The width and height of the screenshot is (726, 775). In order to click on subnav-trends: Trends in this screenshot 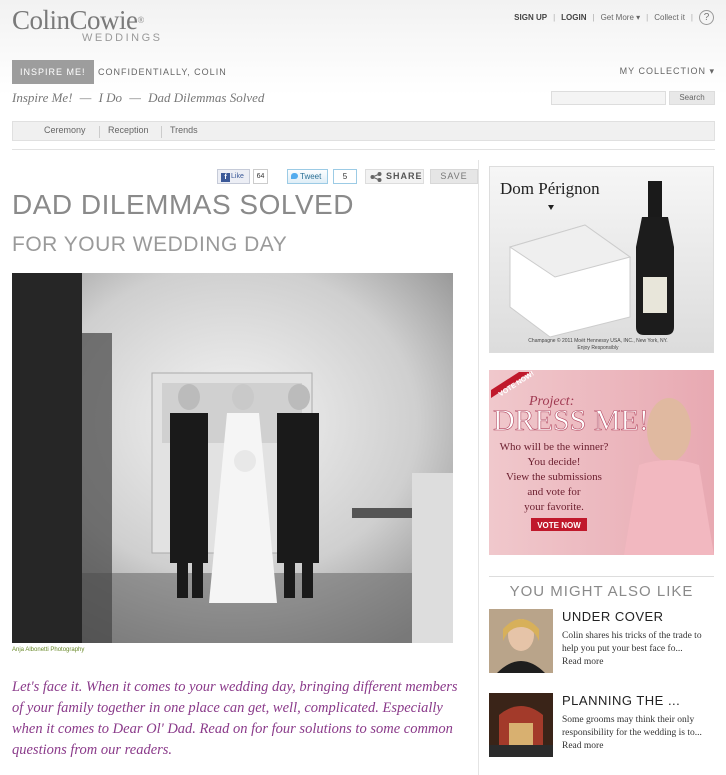, I will do `click(184, 130)`.